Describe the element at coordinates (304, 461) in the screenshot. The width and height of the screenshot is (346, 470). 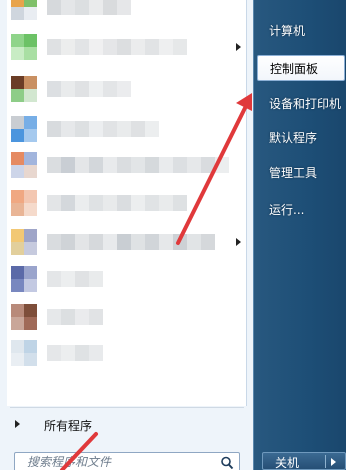
I see `shutdown-button: 关机` at that location.